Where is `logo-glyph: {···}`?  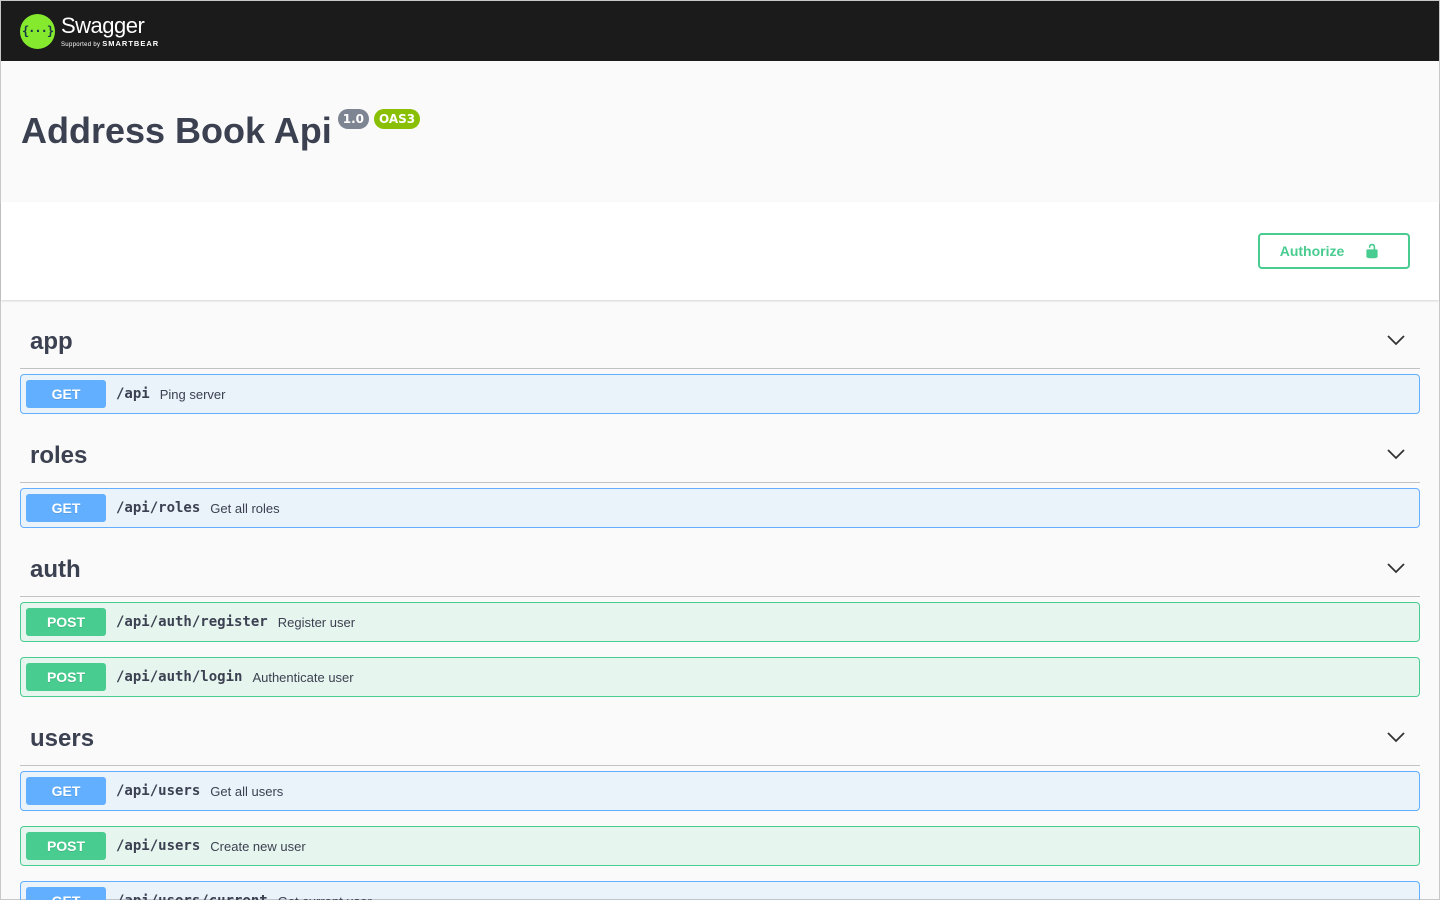 logo-glyph: {···} is located at coordinates (37, 31).